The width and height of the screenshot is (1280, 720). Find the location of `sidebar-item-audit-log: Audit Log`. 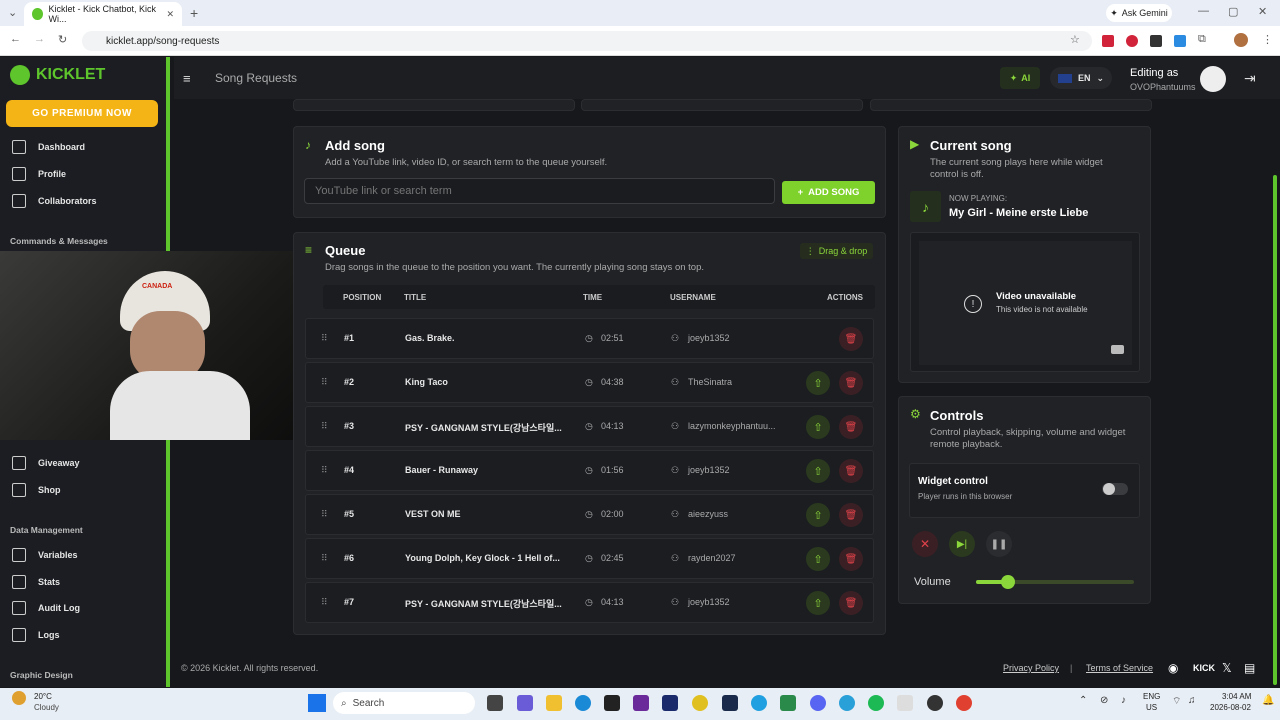

sidebar-item-audit-log: Audit Log is located at coordinates (46, 608).